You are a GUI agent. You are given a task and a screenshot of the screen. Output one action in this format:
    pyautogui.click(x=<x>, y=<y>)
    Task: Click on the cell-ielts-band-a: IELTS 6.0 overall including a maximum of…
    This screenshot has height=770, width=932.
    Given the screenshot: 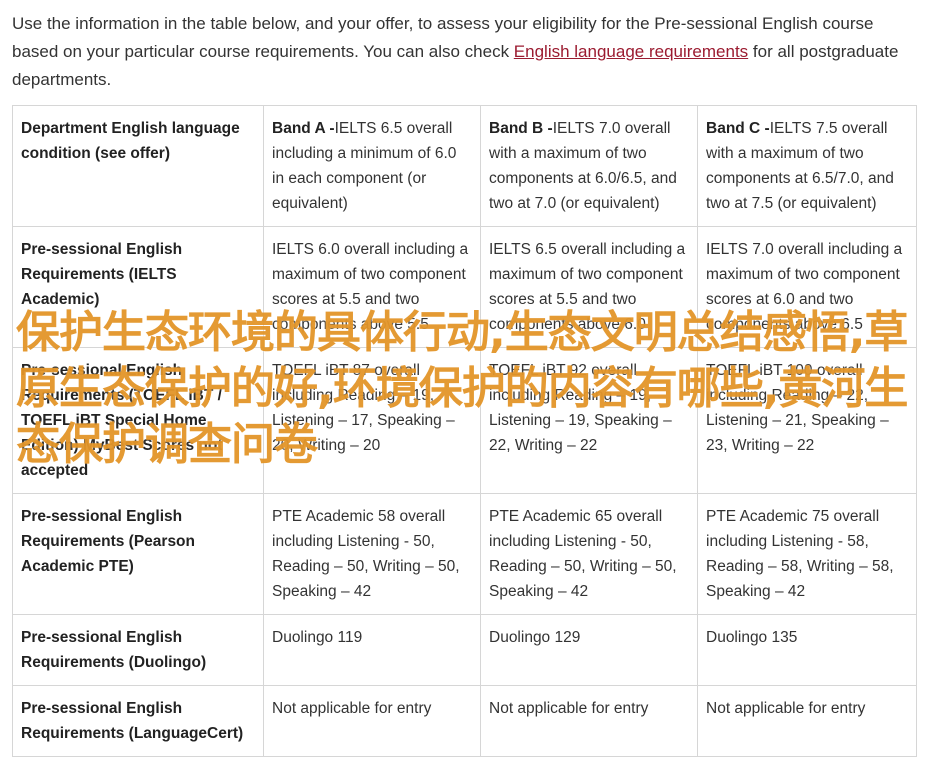 What is the action you would take?
    pyautogui.click(x=372, y=287)
    